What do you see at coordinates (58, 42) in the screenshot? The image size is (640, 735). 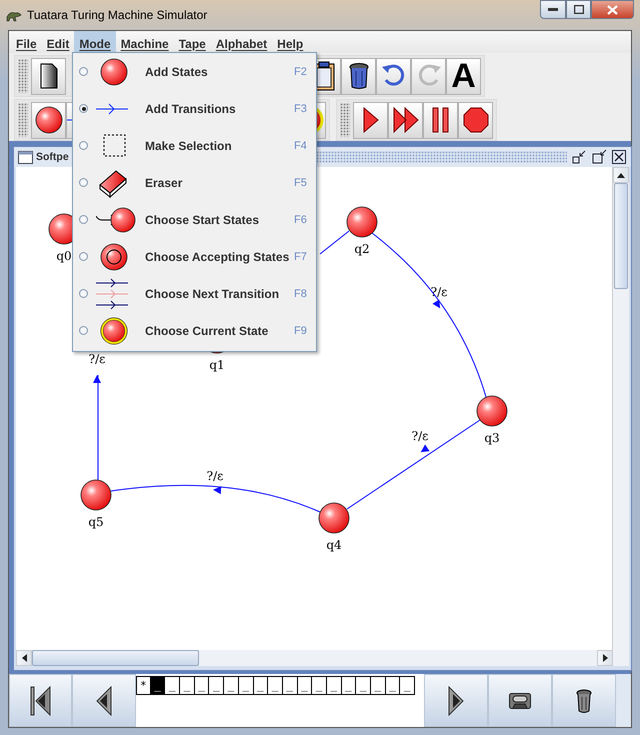 I see `menu-item: Edit` at bounding box center [58, 42].